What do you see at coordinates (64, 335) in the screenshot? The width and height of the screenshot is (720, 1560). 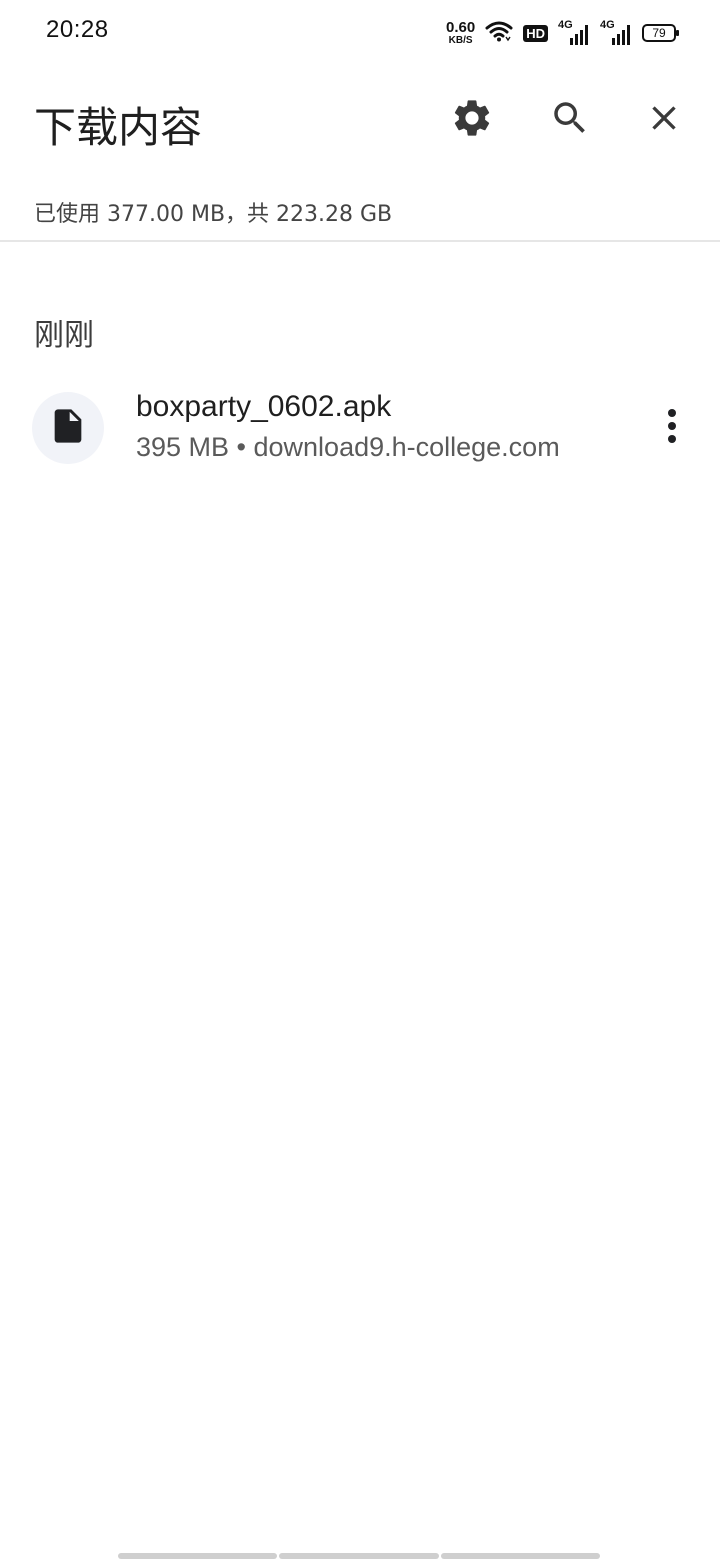 I see `section-header: 刚刚` at bounding box center [64, 335].